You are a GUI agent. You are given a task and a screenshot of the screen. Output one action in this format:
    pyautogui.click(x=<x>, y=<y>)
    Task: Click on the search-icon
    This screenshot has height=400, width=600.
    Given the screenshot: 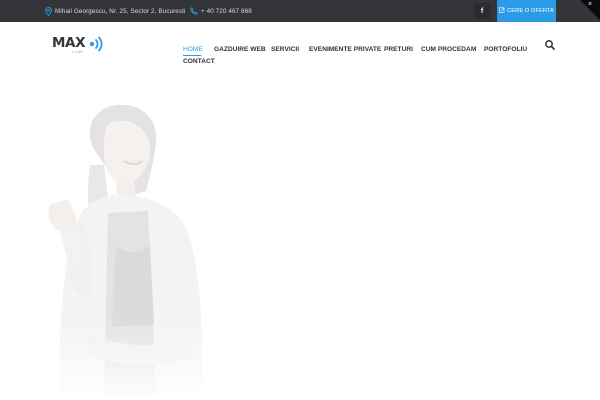 What is the action you would take?
    pyautogui.click(x=550, y=44)
    